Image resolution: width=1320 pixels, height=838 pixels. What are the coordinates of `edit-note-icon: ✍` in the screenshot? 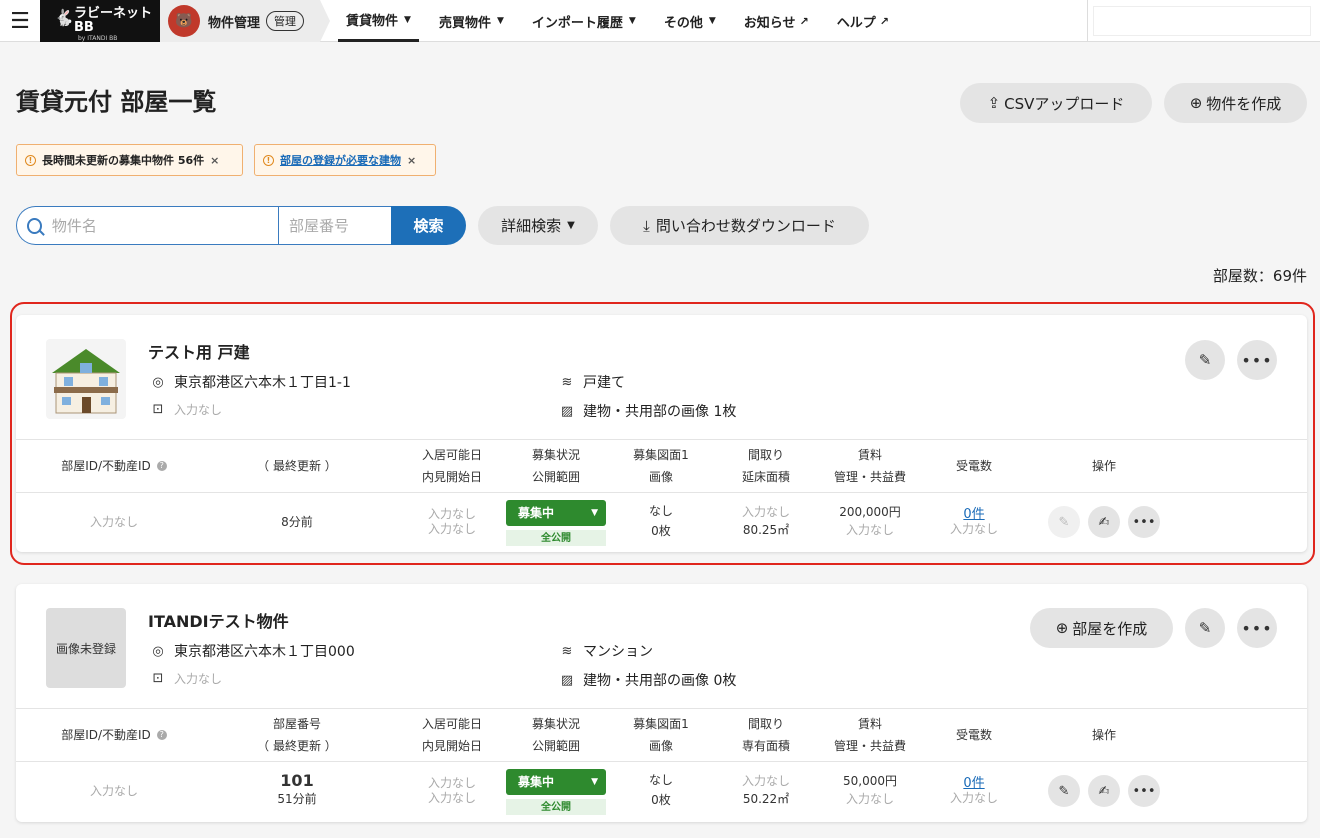 It's located at (1104, 522).